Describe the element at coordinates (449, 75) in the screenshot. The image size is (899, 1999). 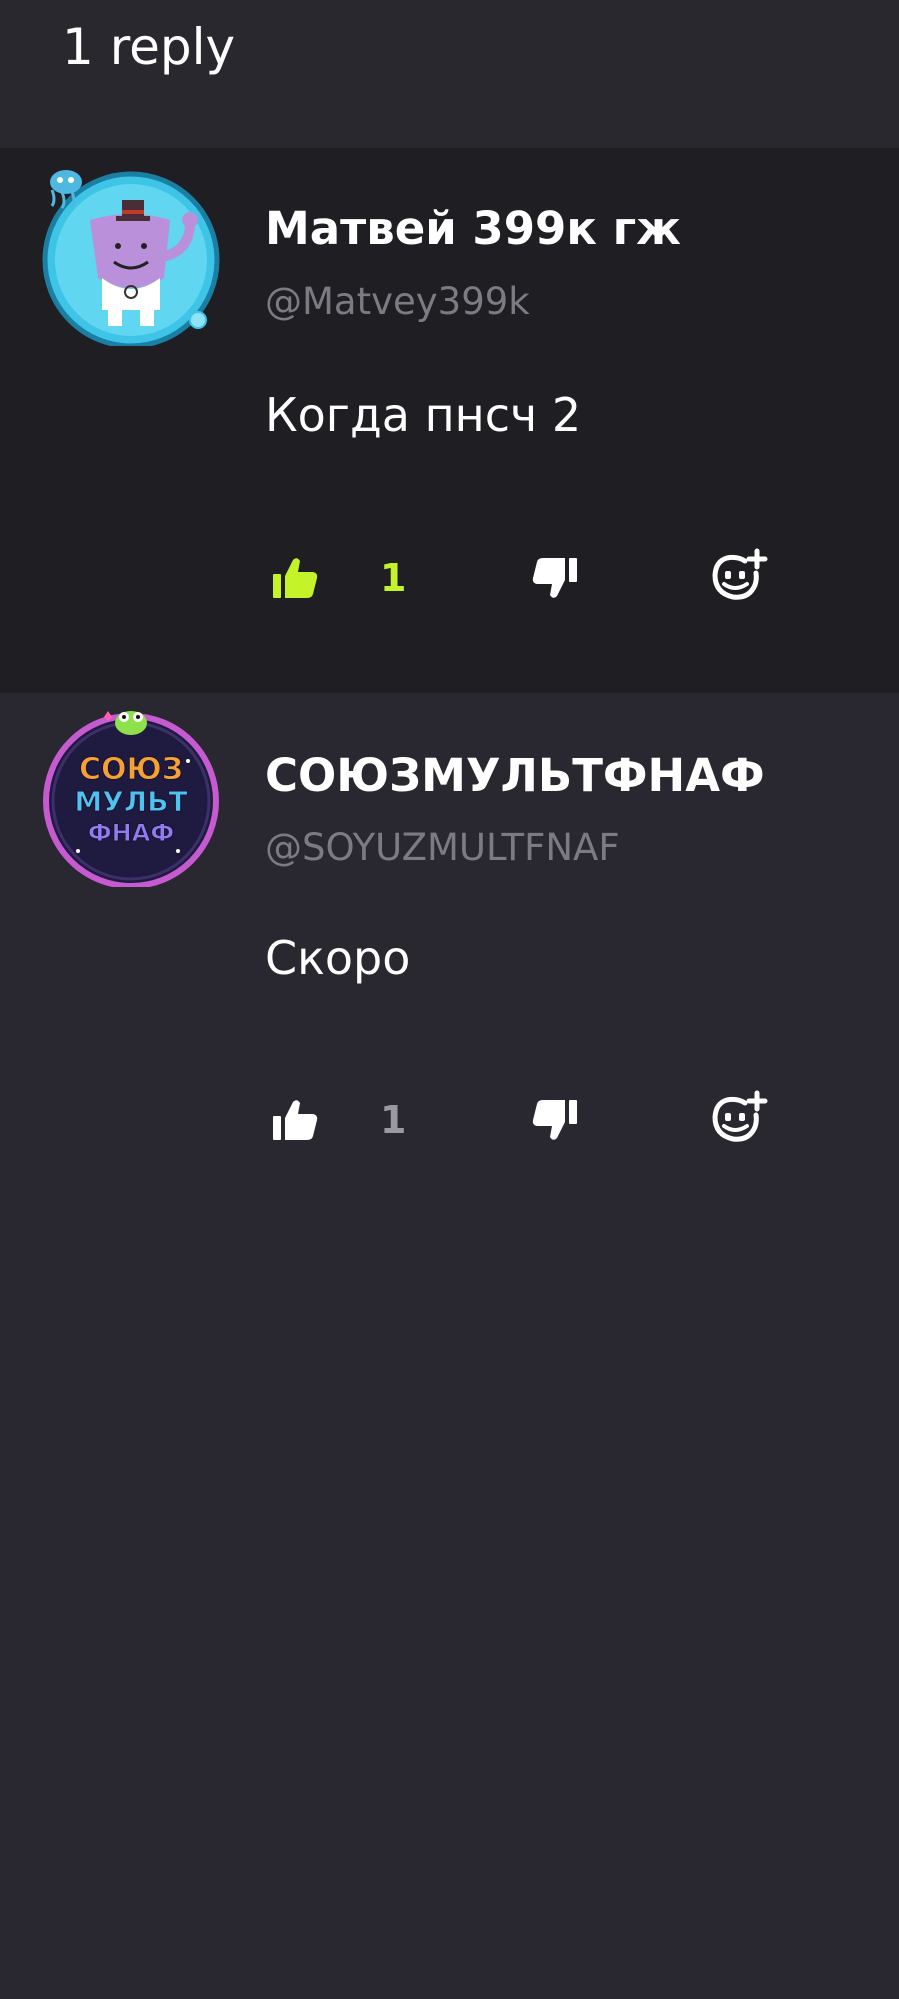
I see `replies-header: 1 reply` at that location.